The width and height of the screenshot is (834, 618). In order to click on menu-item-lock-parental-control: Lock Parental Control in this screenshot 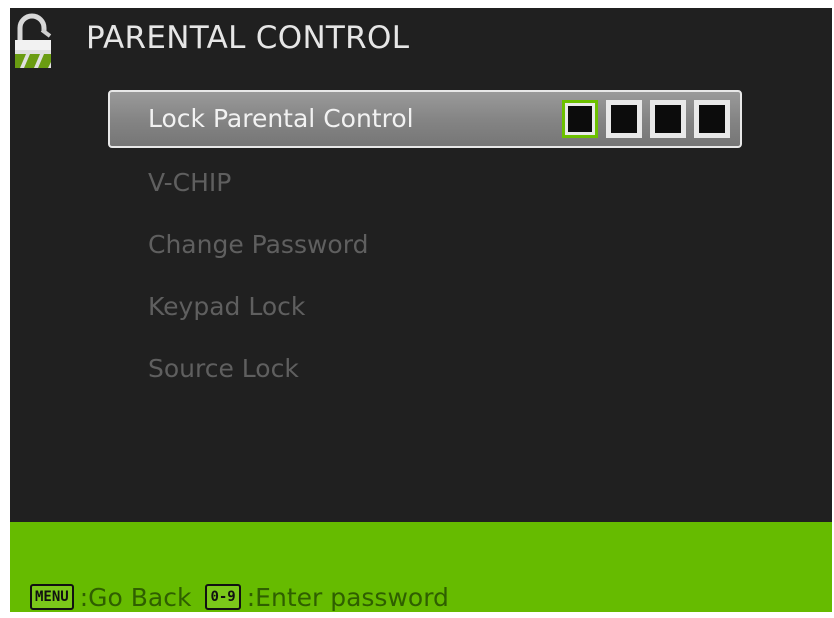, I will do `click(425, 119)`.